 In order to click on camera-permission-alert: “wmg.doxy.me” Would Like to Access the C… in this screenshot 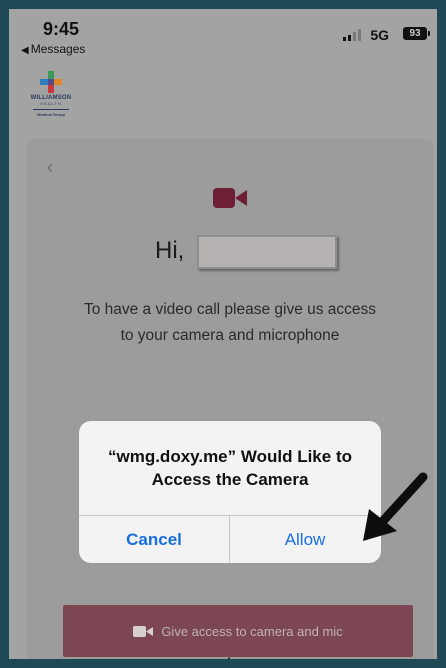, I will do `click(230, 492)`.